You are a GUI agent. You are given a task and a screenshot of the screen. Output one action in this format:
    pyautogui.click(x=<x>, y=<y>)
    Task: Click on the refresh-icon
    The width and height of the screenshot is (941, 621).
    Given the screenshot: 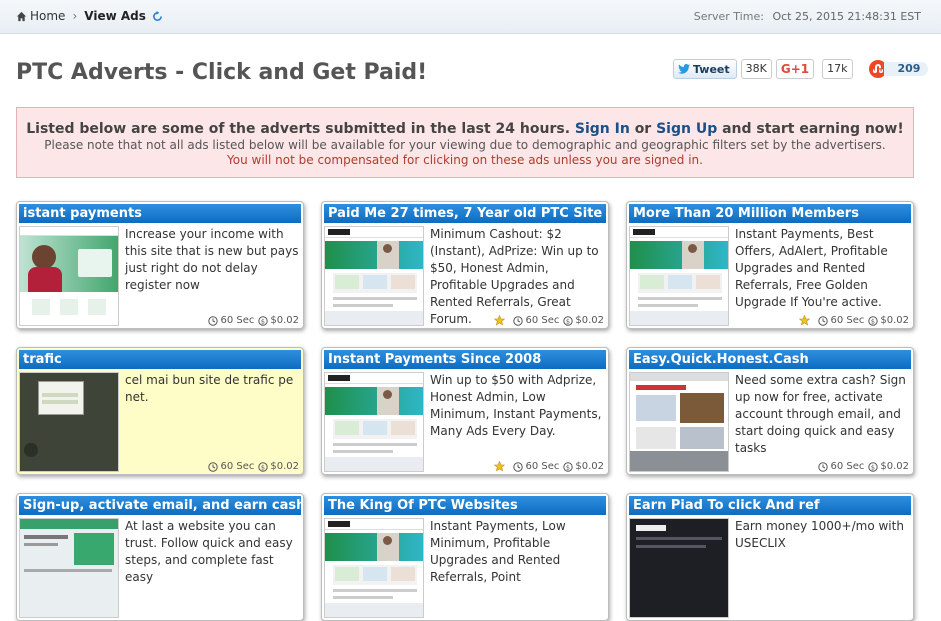 What is the action you would take?
    pyautogui.click(x=157, y=16)
    